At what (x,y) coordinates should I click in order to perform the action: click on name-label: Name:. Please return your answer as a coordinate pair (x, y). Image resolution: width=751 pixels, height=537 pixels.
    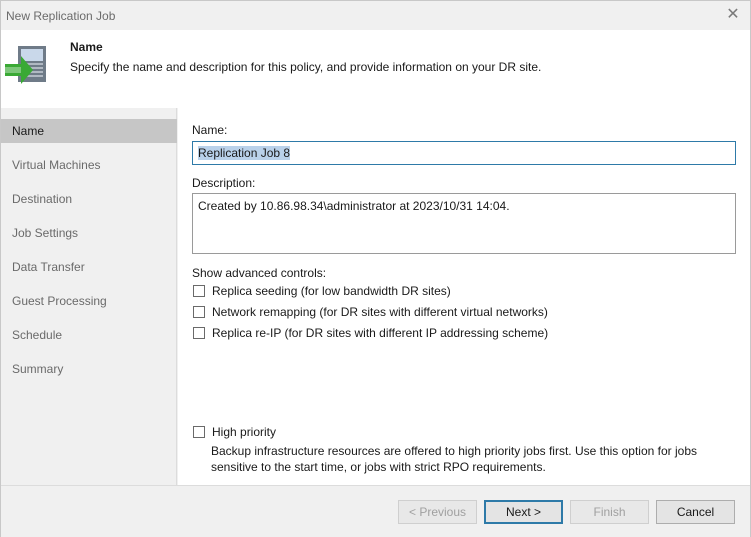
    Looking at the image, I should click on (210, 130).